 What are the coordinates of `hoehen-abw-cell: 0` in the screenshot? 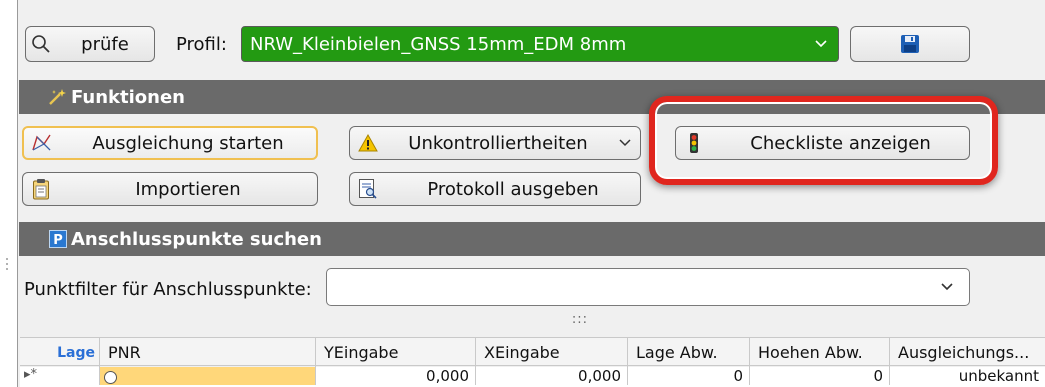 It's located at (820, 376).